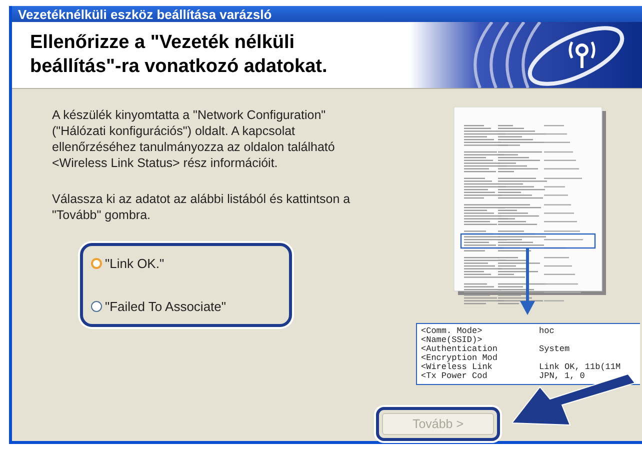  I want to click on status-value: JPN, 1, 0, so click(562, 376).